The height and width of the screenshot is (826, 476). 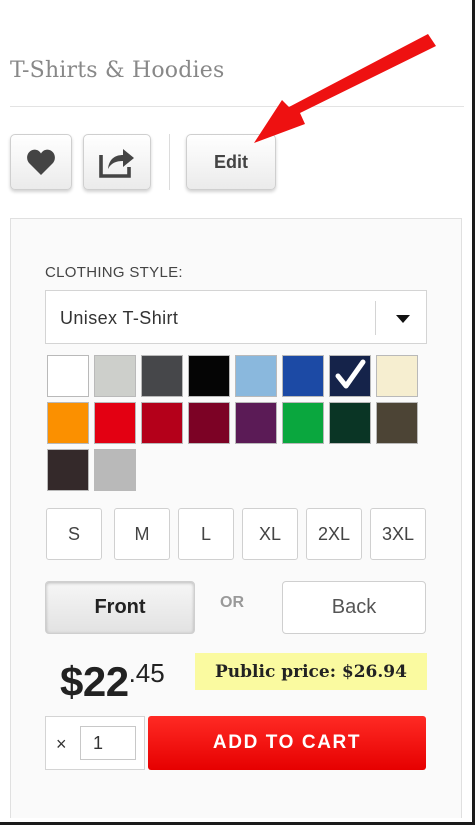 What do you see at coordinates (146, 673) in the screenshot?
I see `price-cents: .45` at bounding box center [146, 673].